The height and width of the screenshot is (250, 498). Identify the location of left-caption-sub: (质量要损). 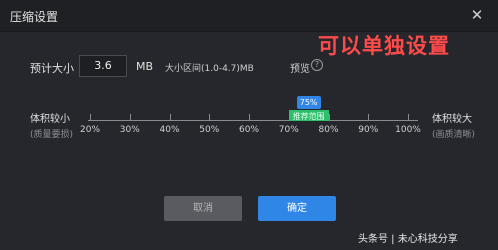
(52, 135).